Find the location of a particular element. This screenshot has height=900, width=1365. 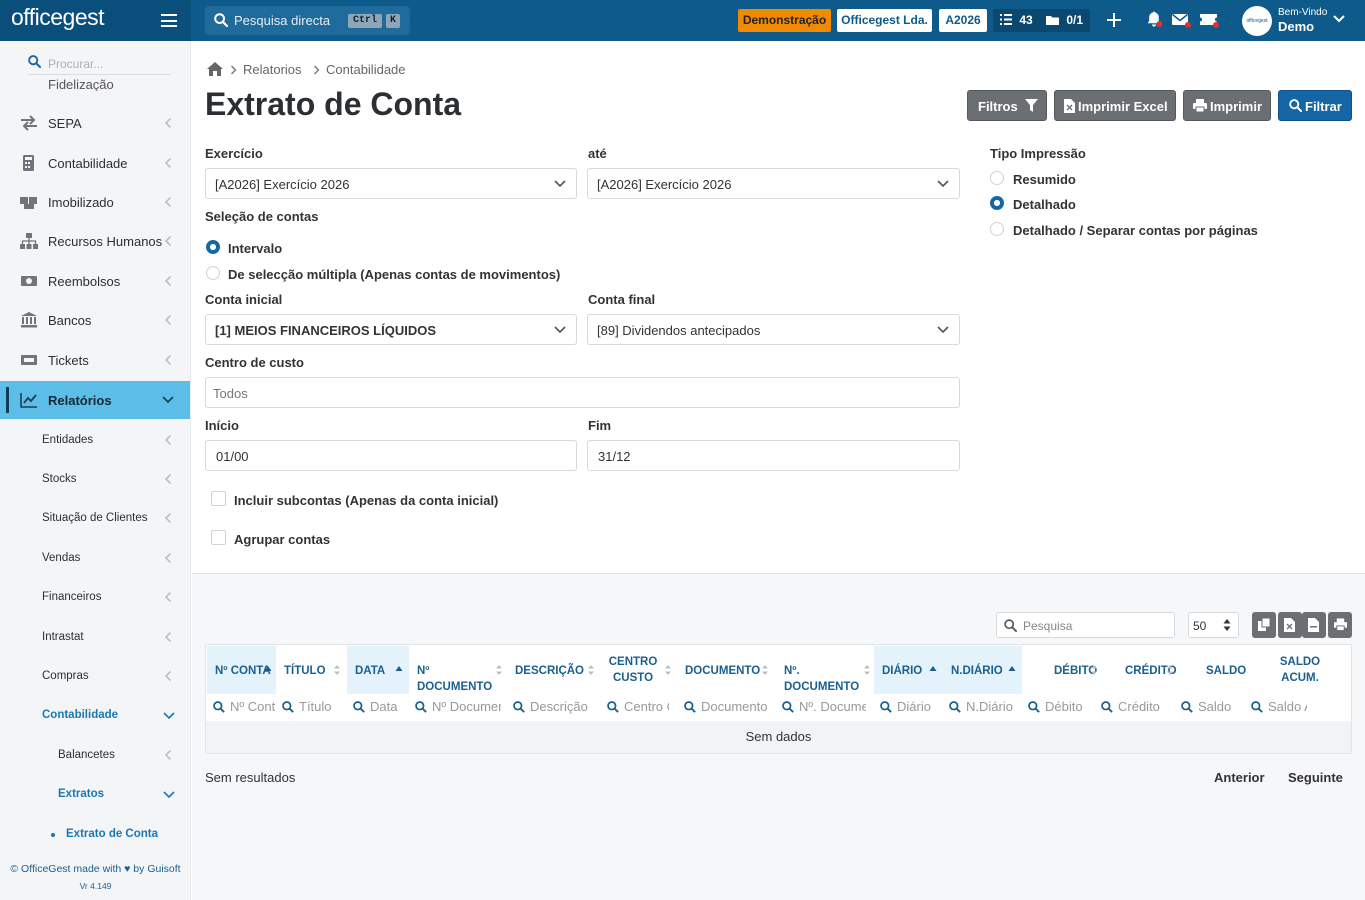

task-counters: 43 0/1 is located at coordinates (1041, 20).